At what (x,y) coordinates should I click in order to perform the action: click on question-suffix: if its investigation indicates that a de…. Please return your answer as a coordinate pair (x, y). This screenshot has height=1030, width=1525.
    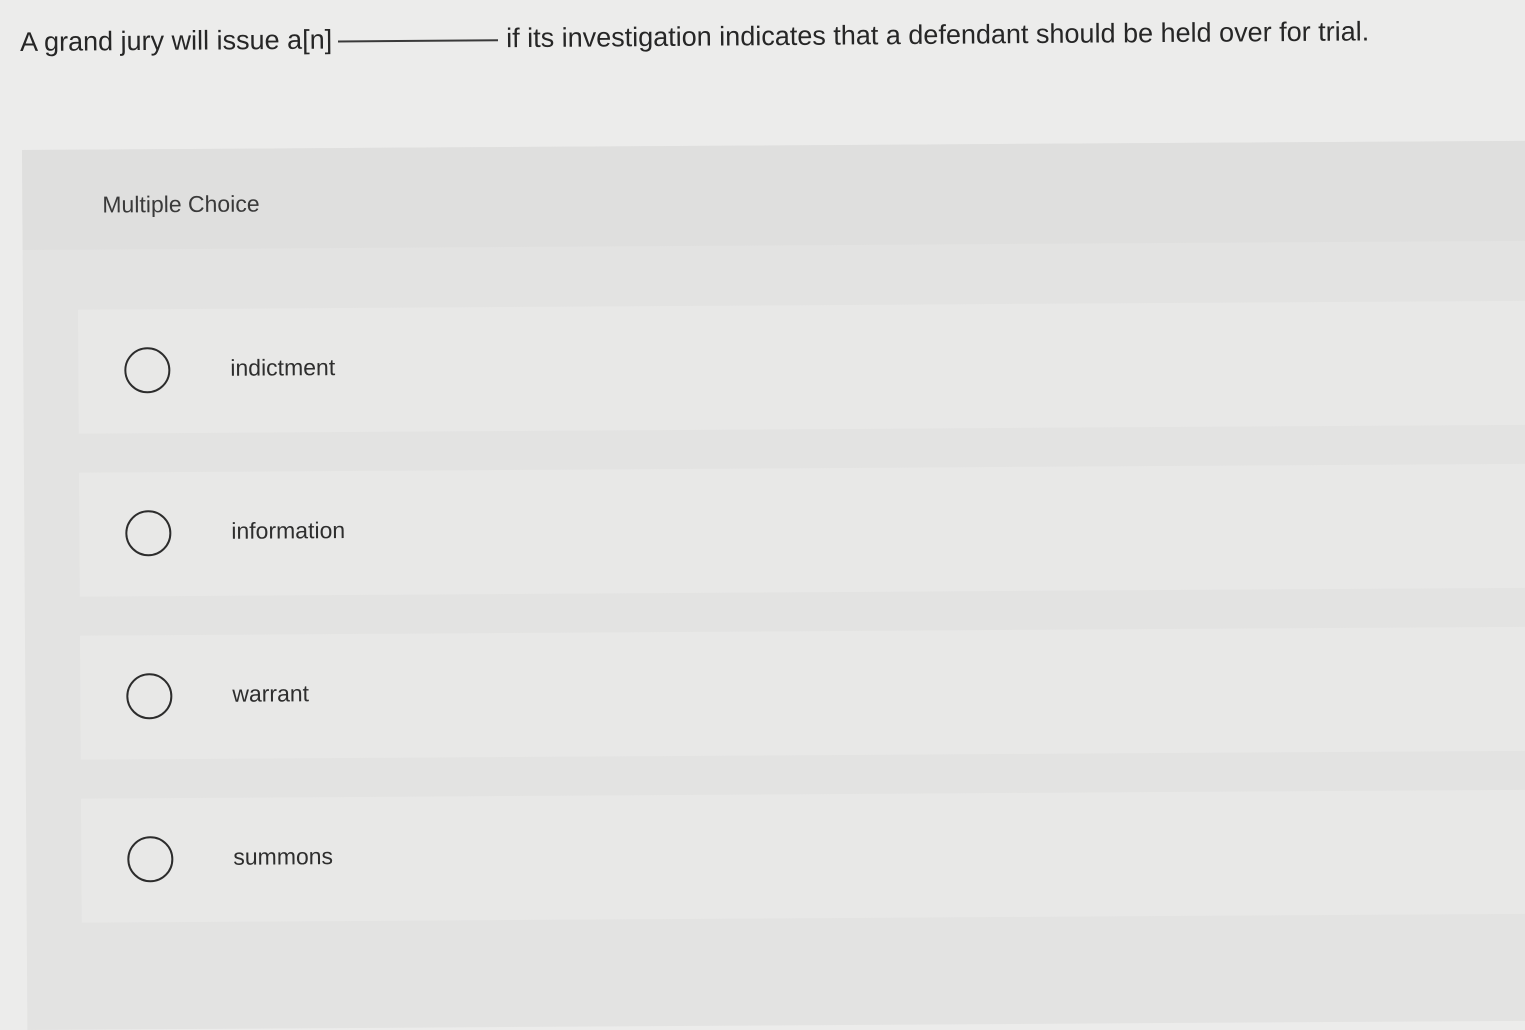
    Looking at the image, I should click on (938, 35).